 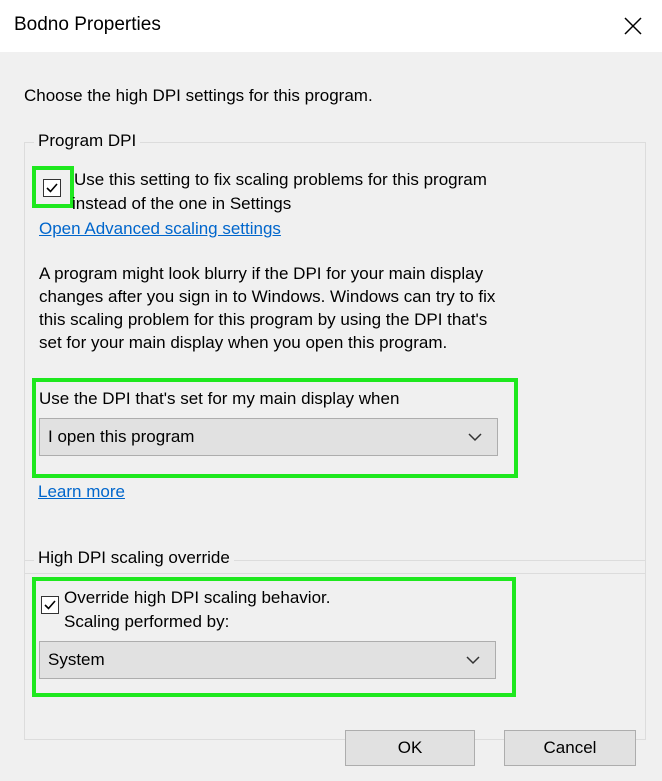 I want to click on scaling-performed-by-select: System, so click(x=267, y=660).